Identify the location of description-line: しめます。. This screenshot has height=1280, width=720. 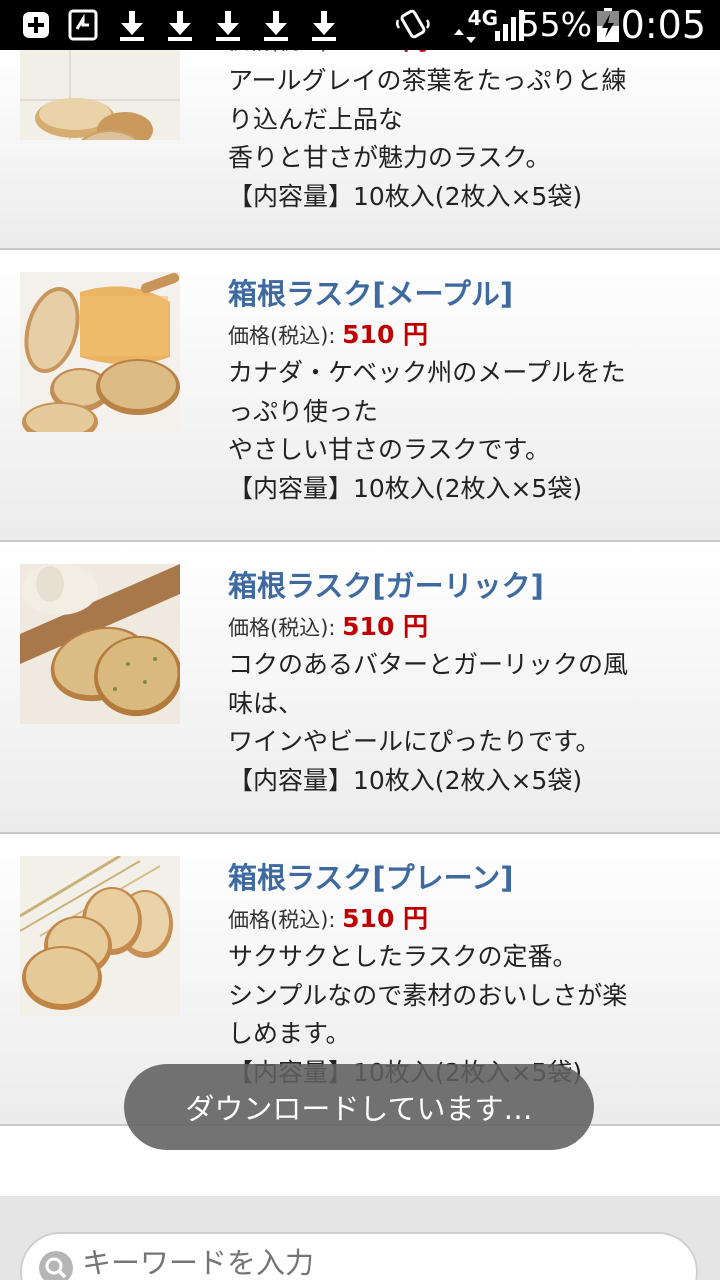
(289, 1033).